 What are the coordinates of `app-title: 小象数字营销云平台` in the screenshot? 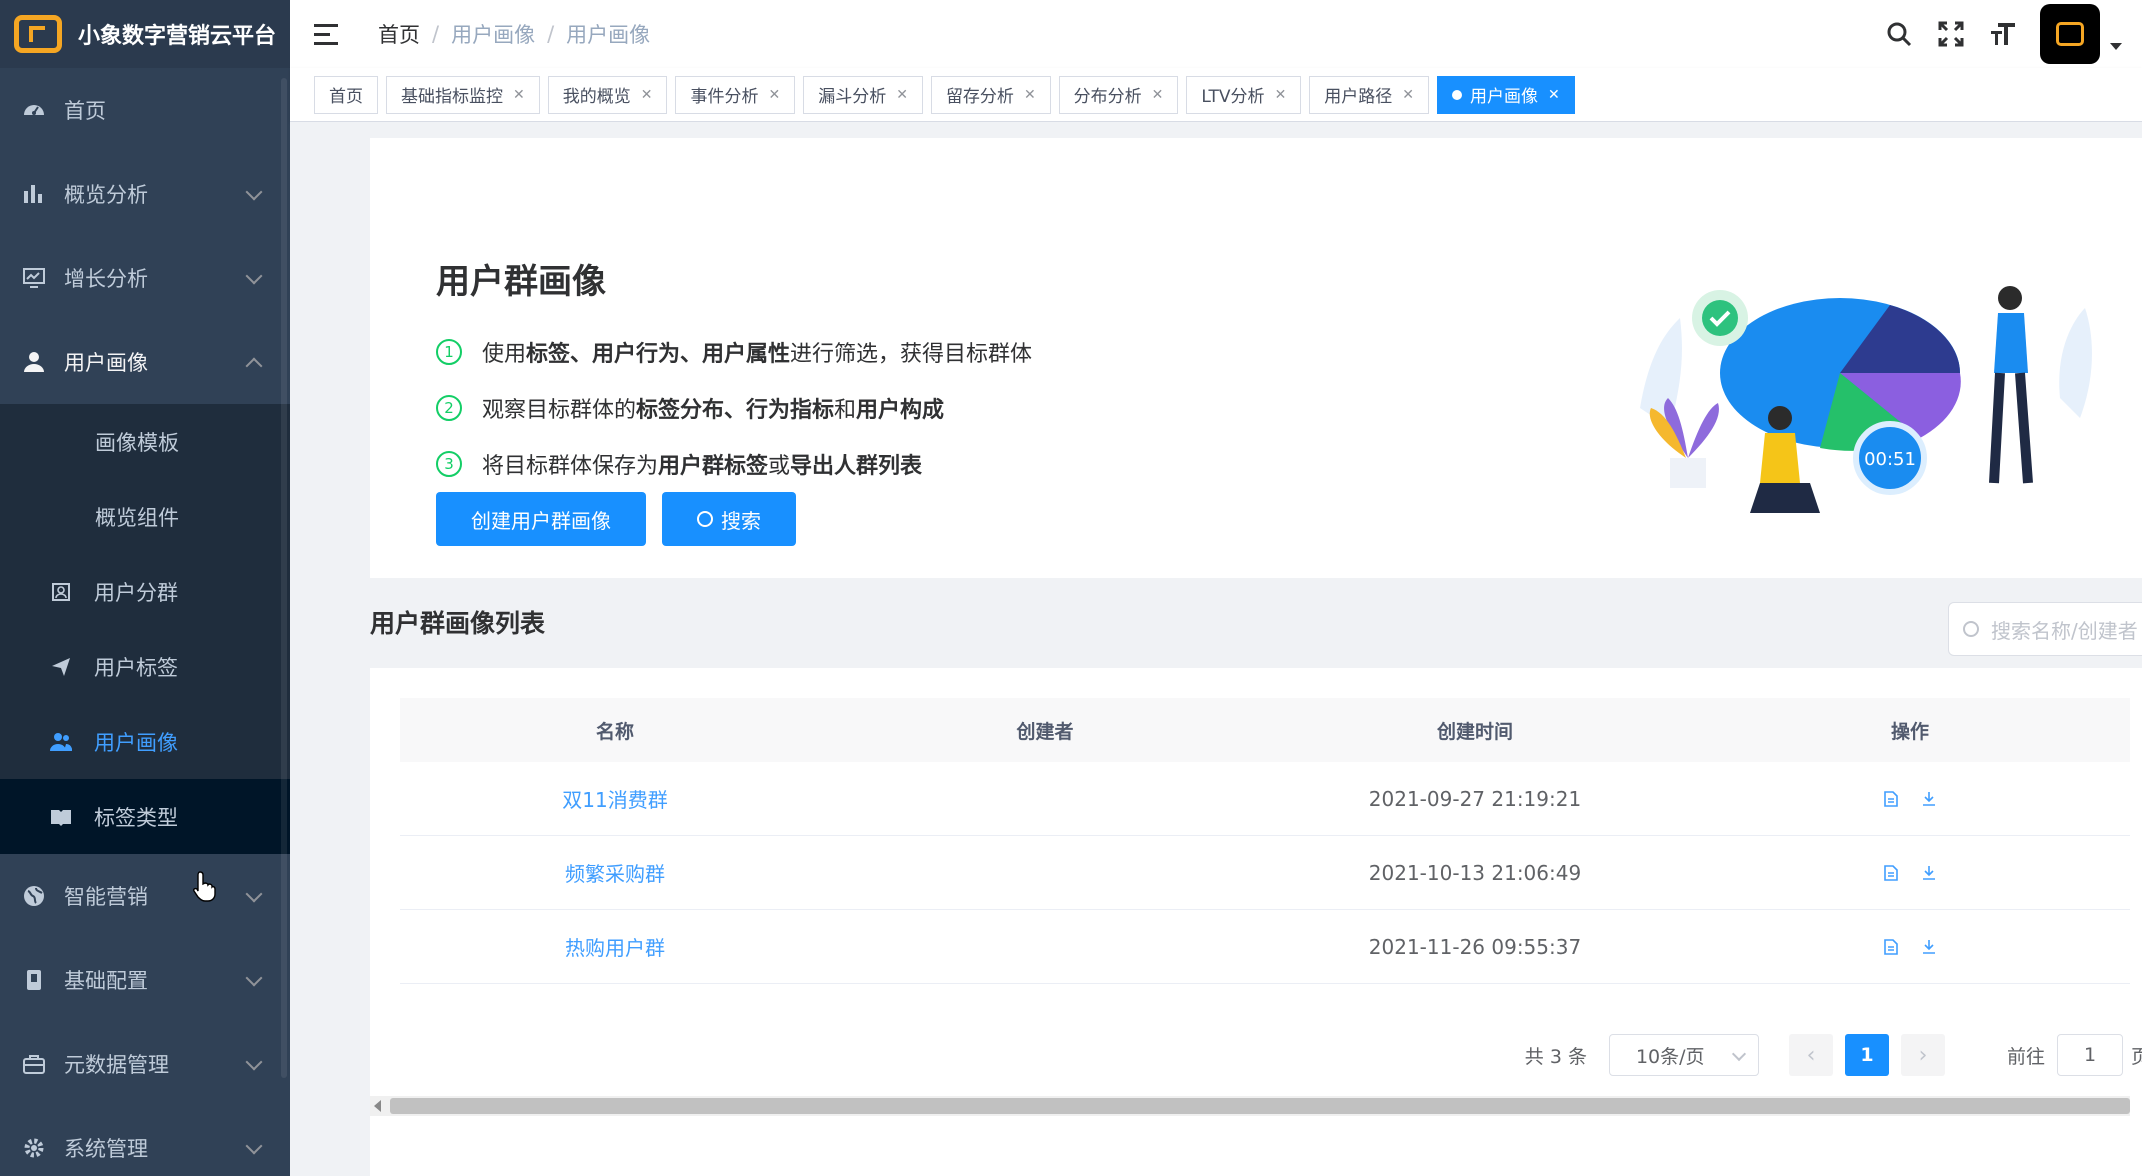 It's located at (177, 36).